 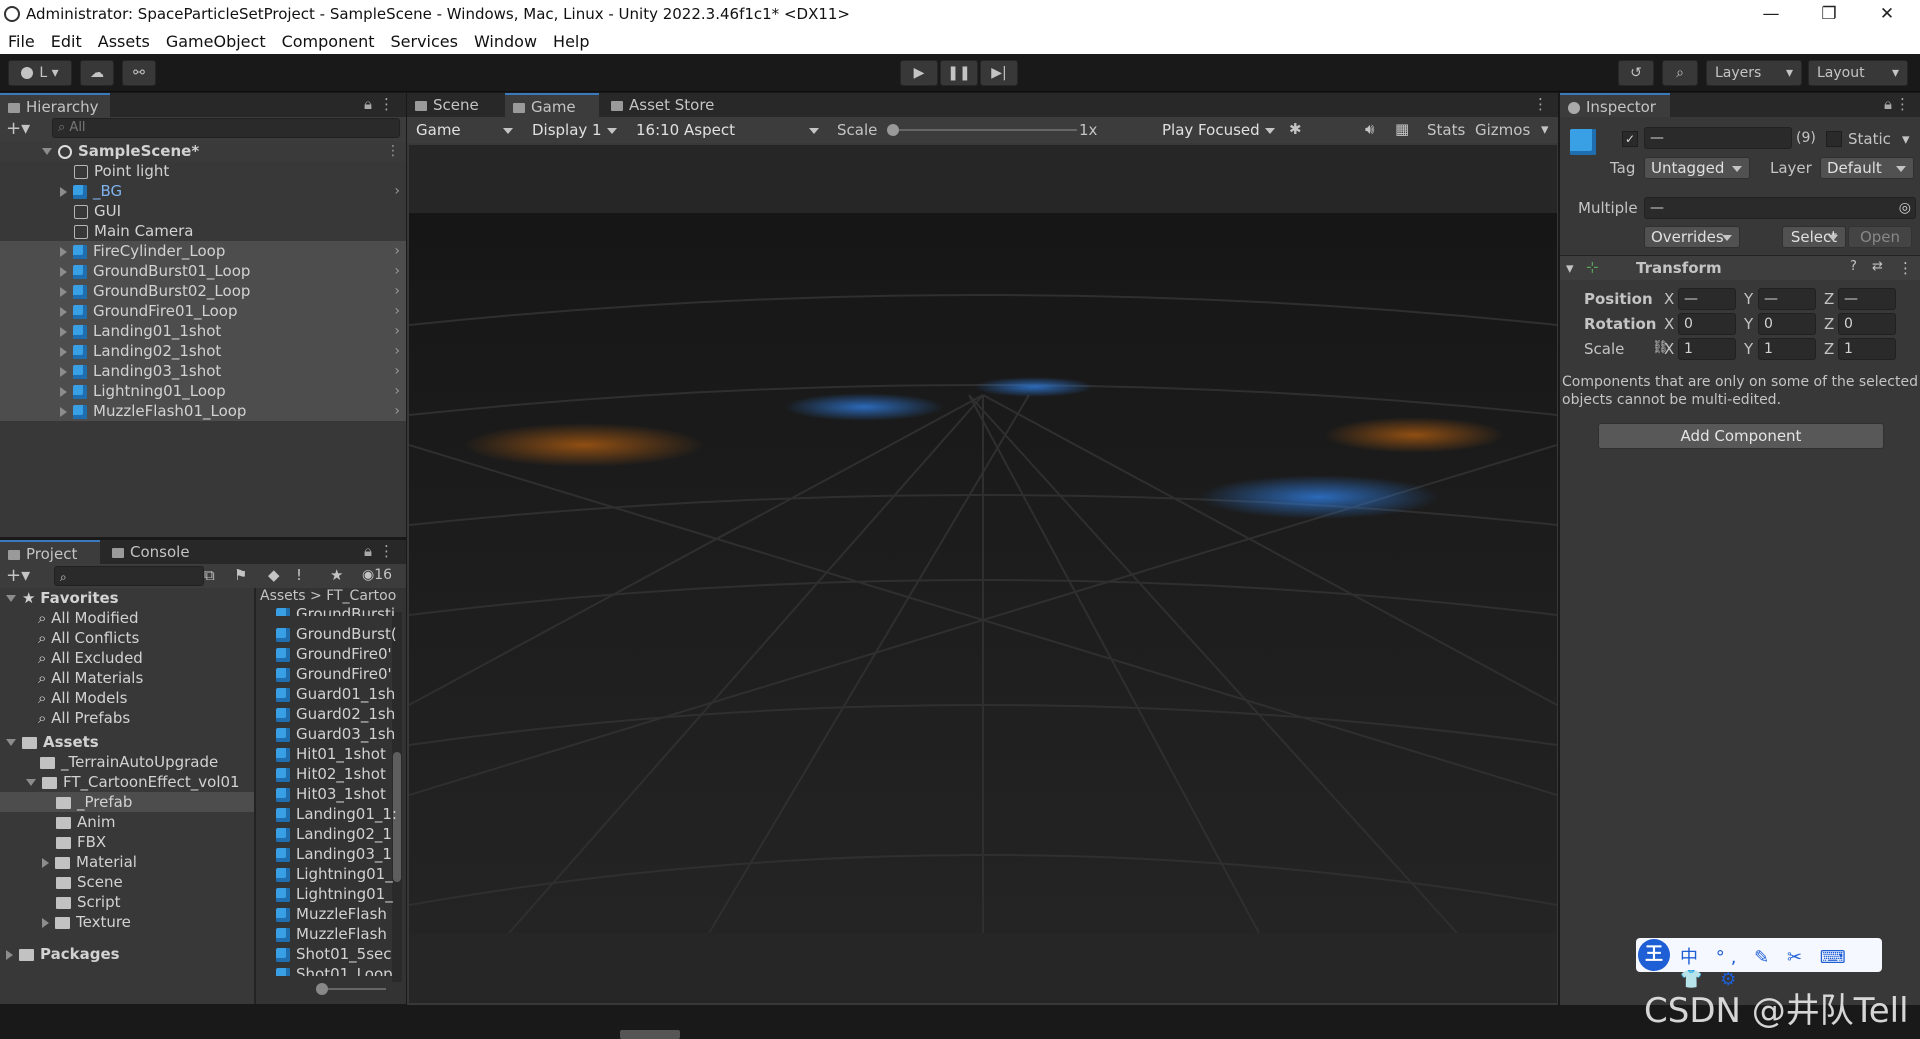 I want to click on project-search-input: ⌕, so click(x=129, y=576).